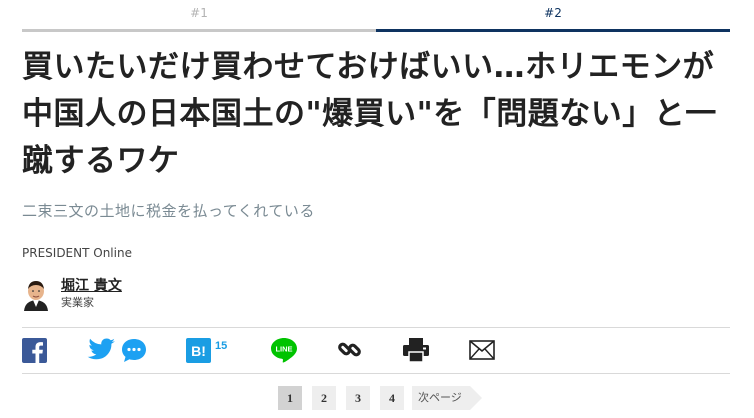 The image size is (754, 418). I want to click on copy-link-button, so click(350, 350).